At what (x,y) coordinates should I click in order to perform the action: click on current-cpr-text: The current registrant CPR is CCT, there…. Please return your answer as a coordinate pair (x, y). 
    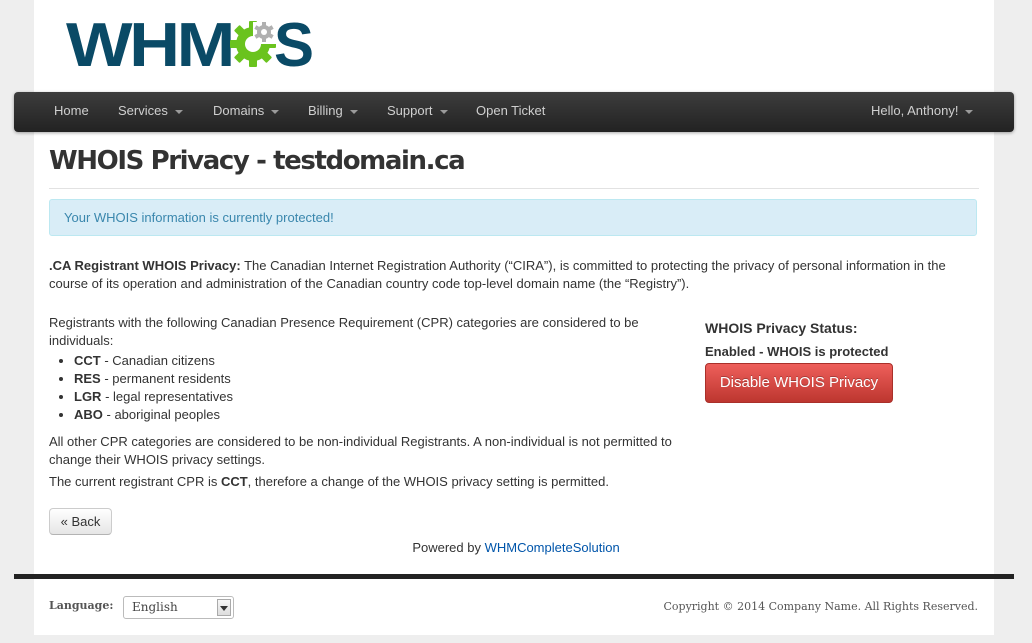
    Looking at the image, I should click on (369, 482).